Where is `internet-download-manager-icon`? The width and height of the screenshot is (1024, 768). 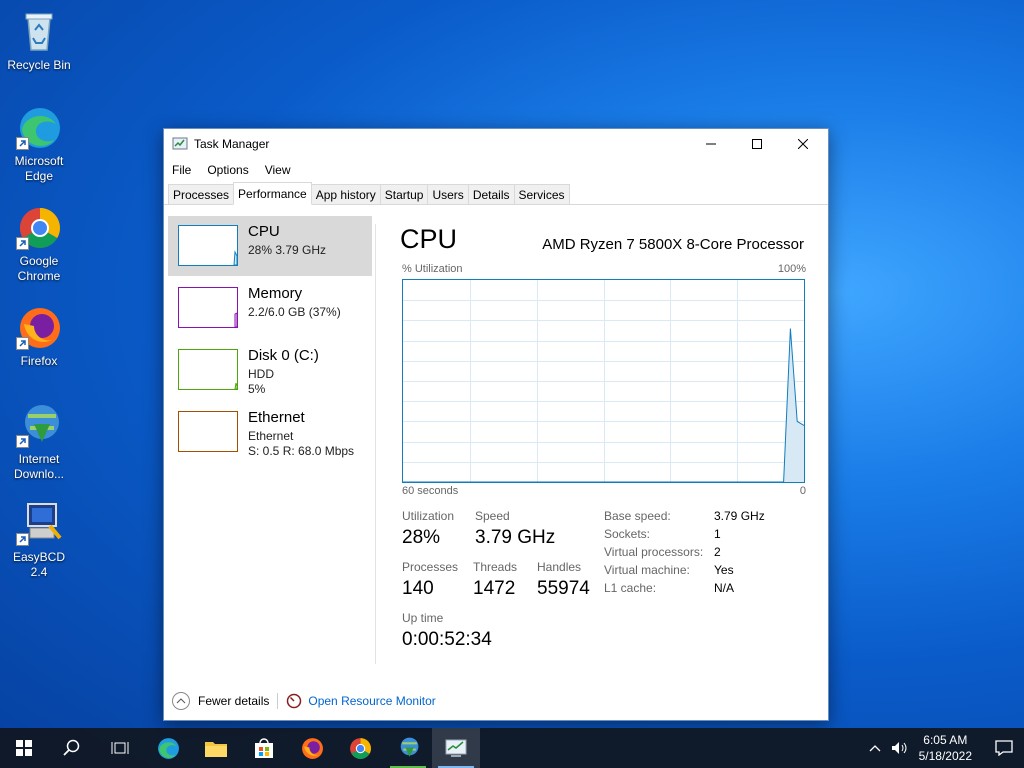 internet-download-manager-icon is located at coordinates (39, 425).